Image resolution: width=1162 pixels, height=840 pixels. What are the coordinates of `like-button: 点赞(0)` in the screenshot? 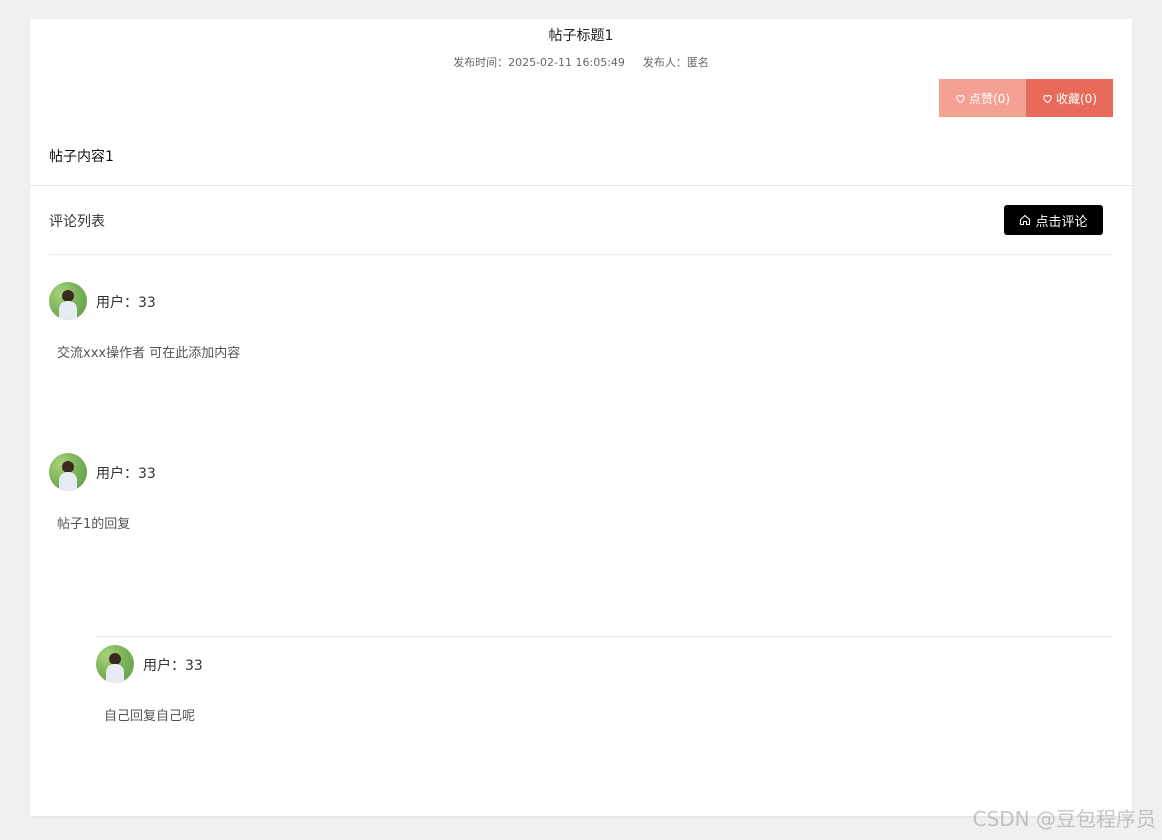 It's located at (982, 98).